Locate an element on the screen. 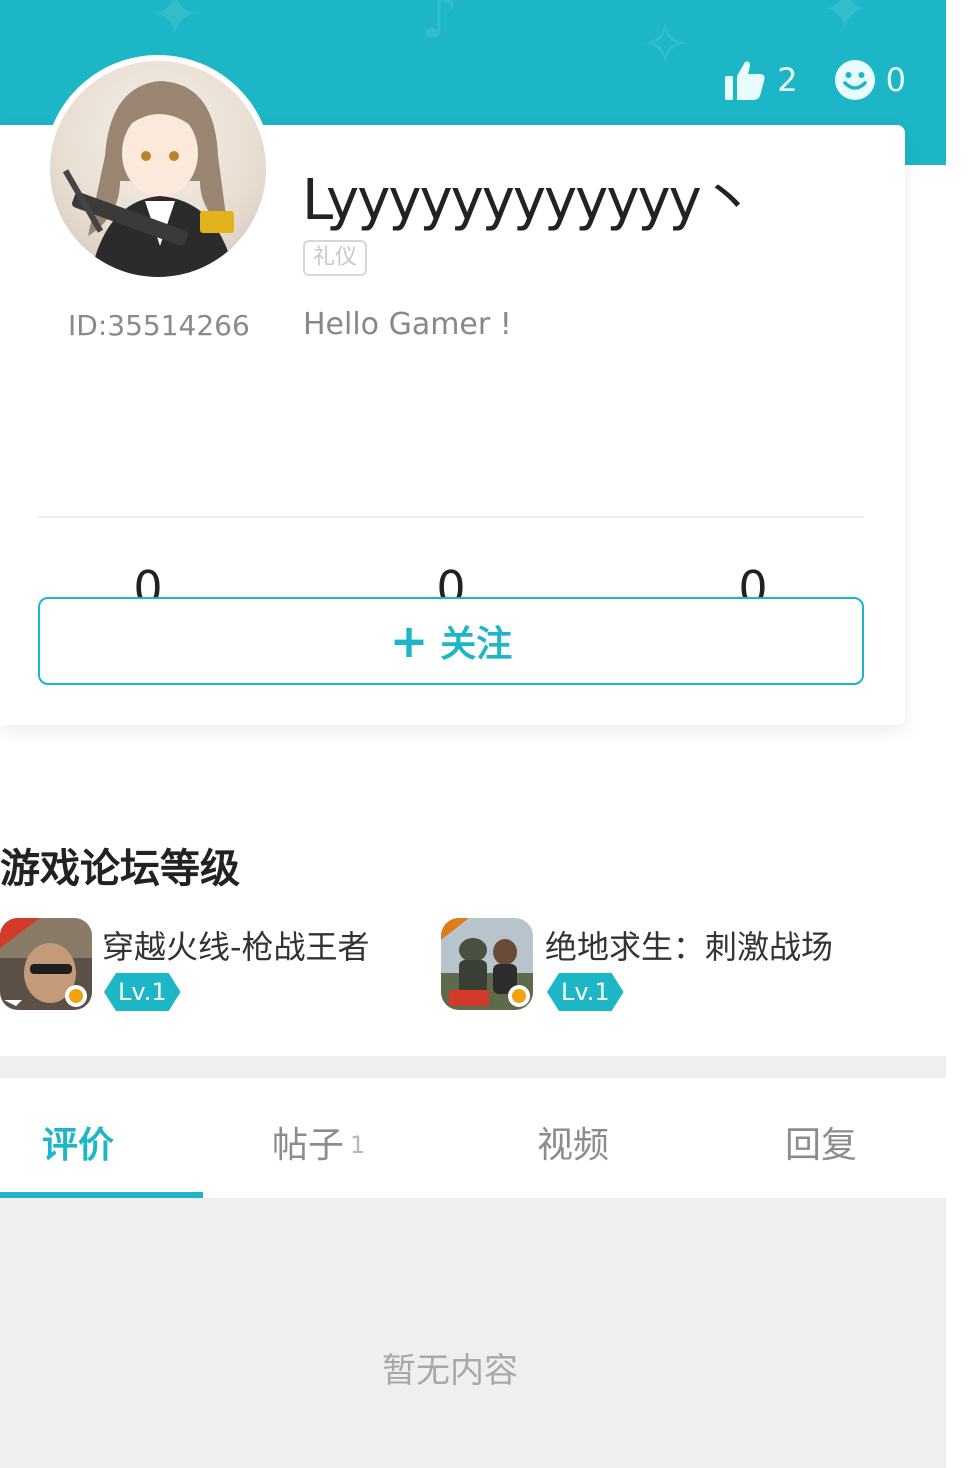  forum-level-item: 绝地求生：刺激战场 Lv.1 is located at coordinates (651, 966).